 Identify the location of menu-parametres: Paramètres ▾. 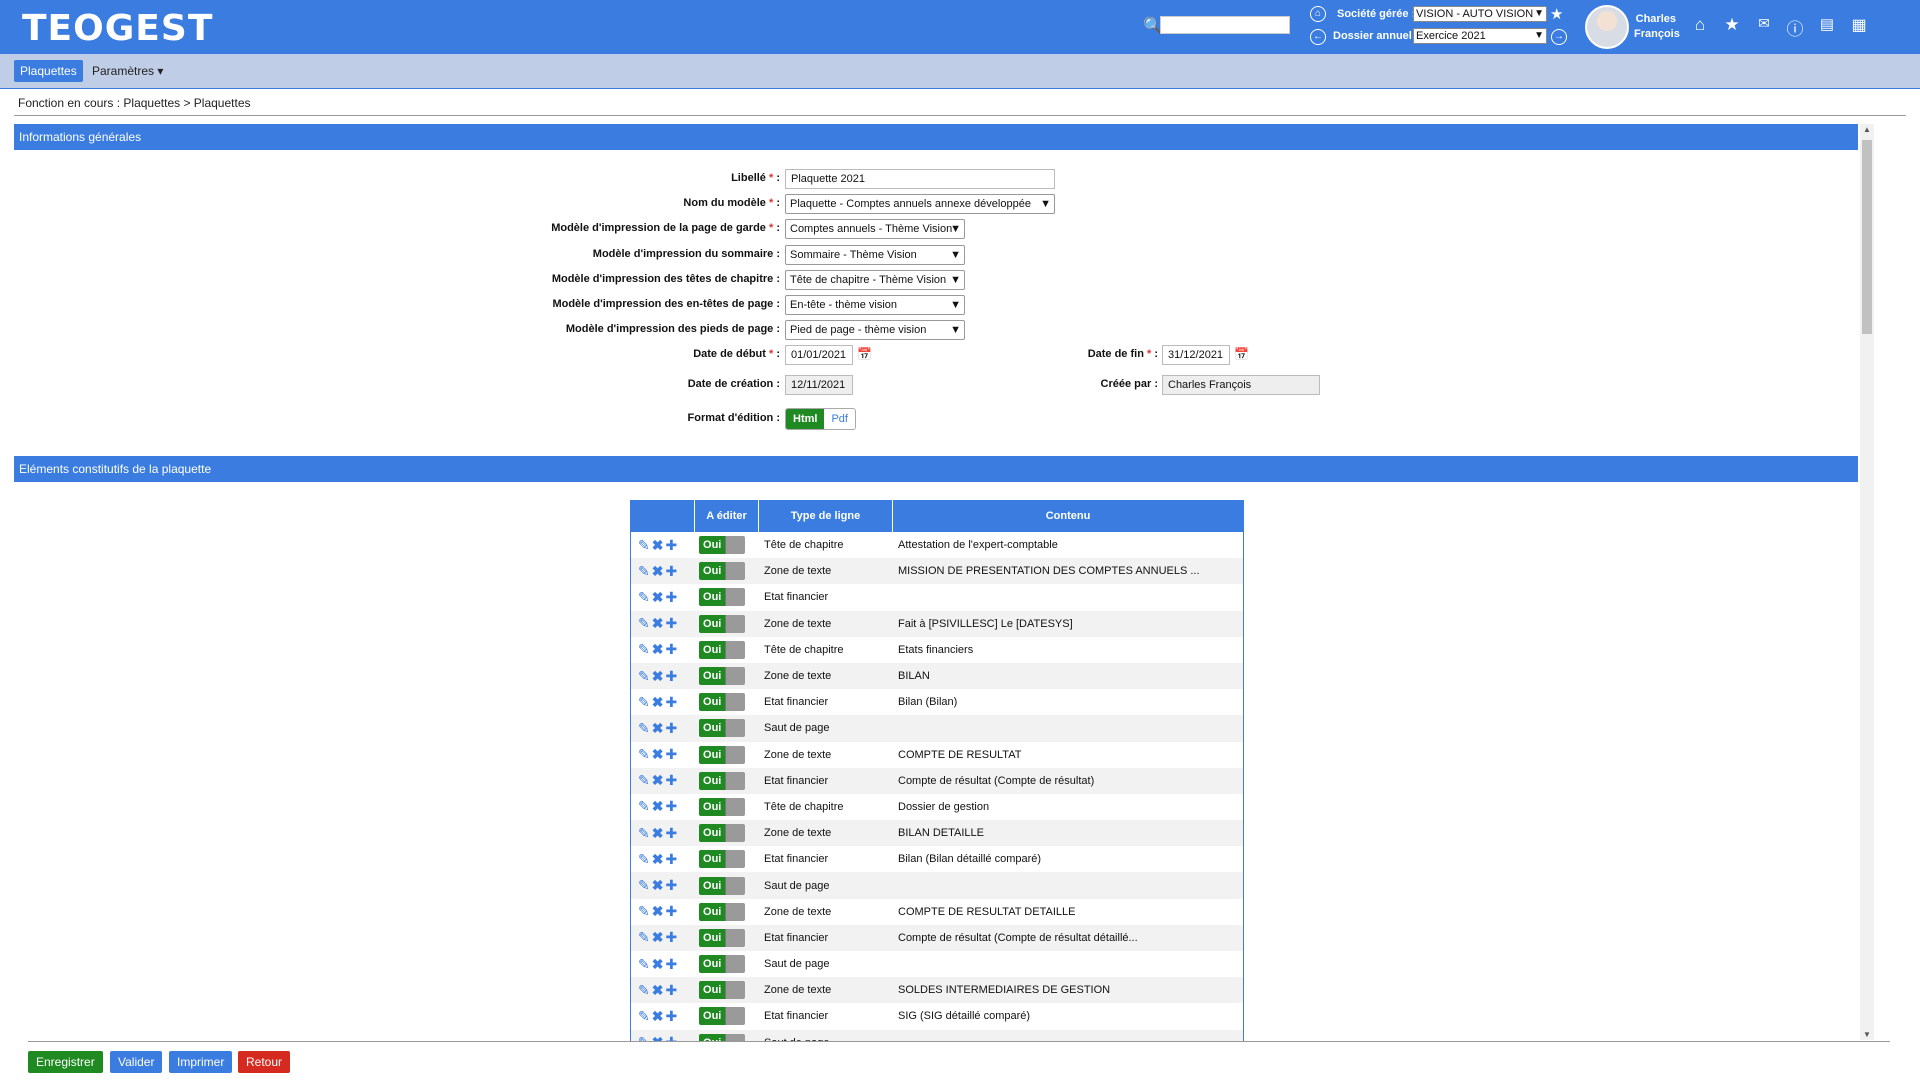
(127, 71).